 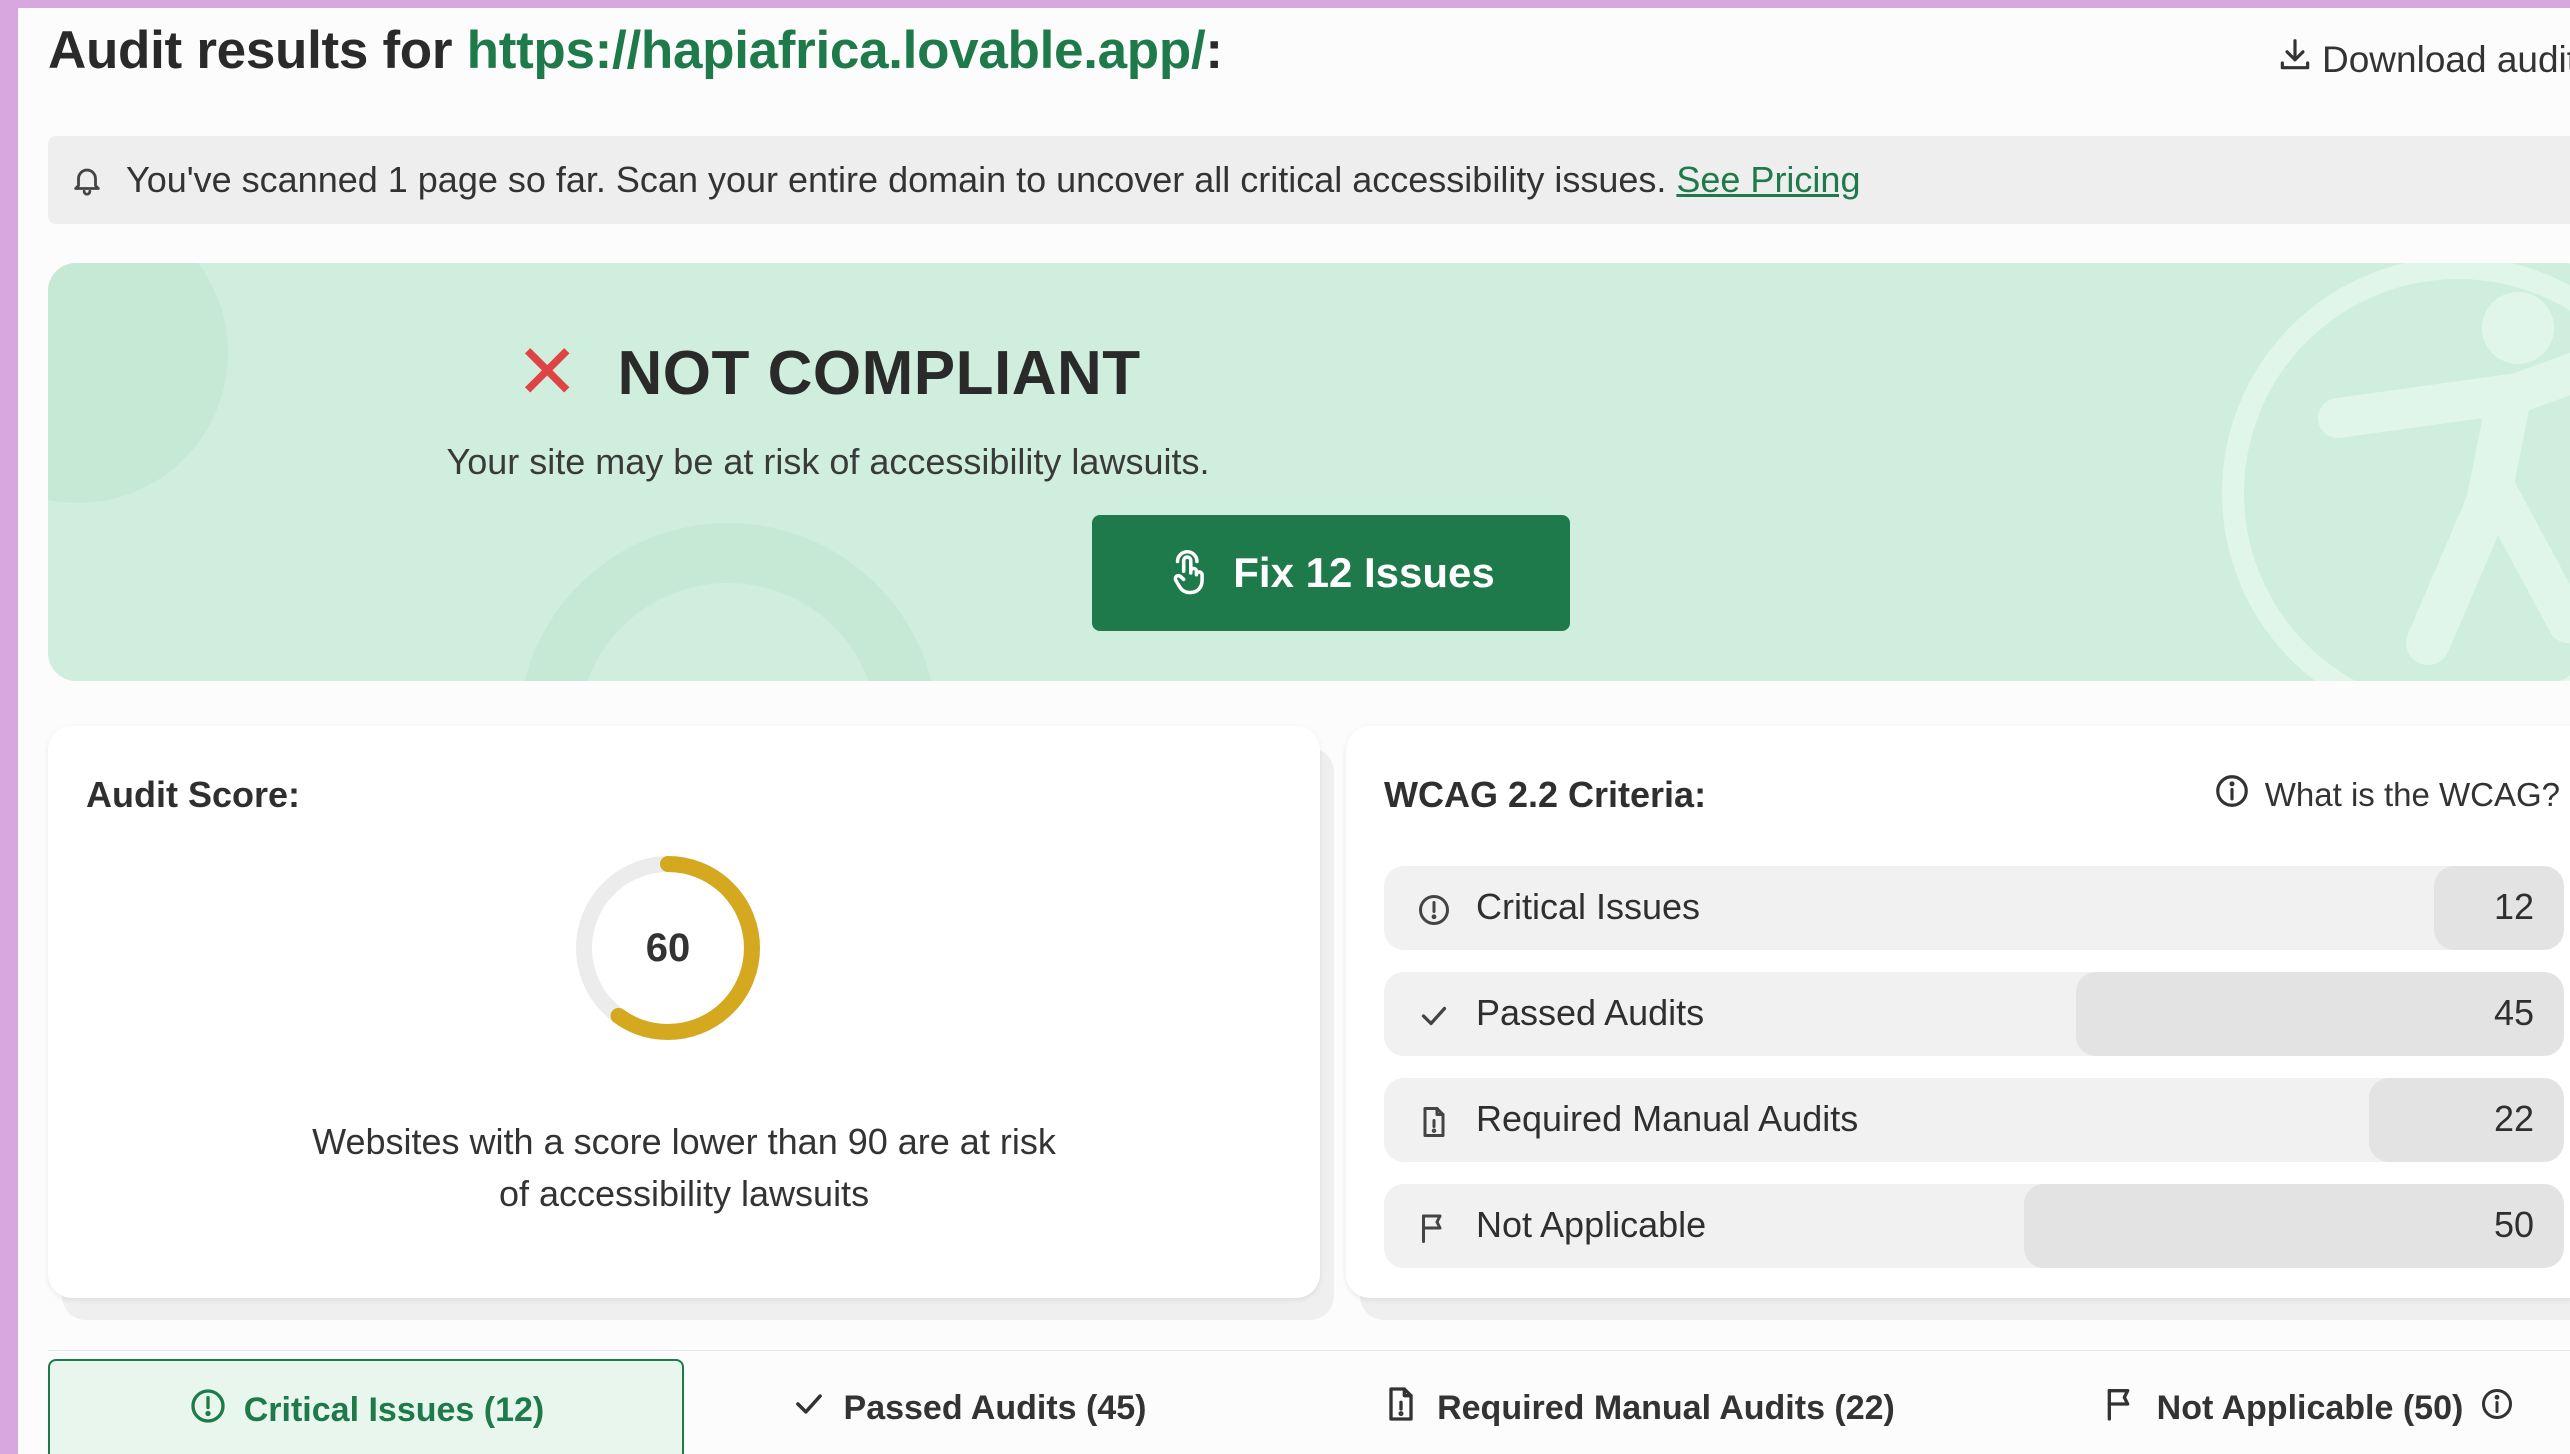 I want to click on audited-url: https://hapiafrica.lovable.app/, so click(x=836, y=50).